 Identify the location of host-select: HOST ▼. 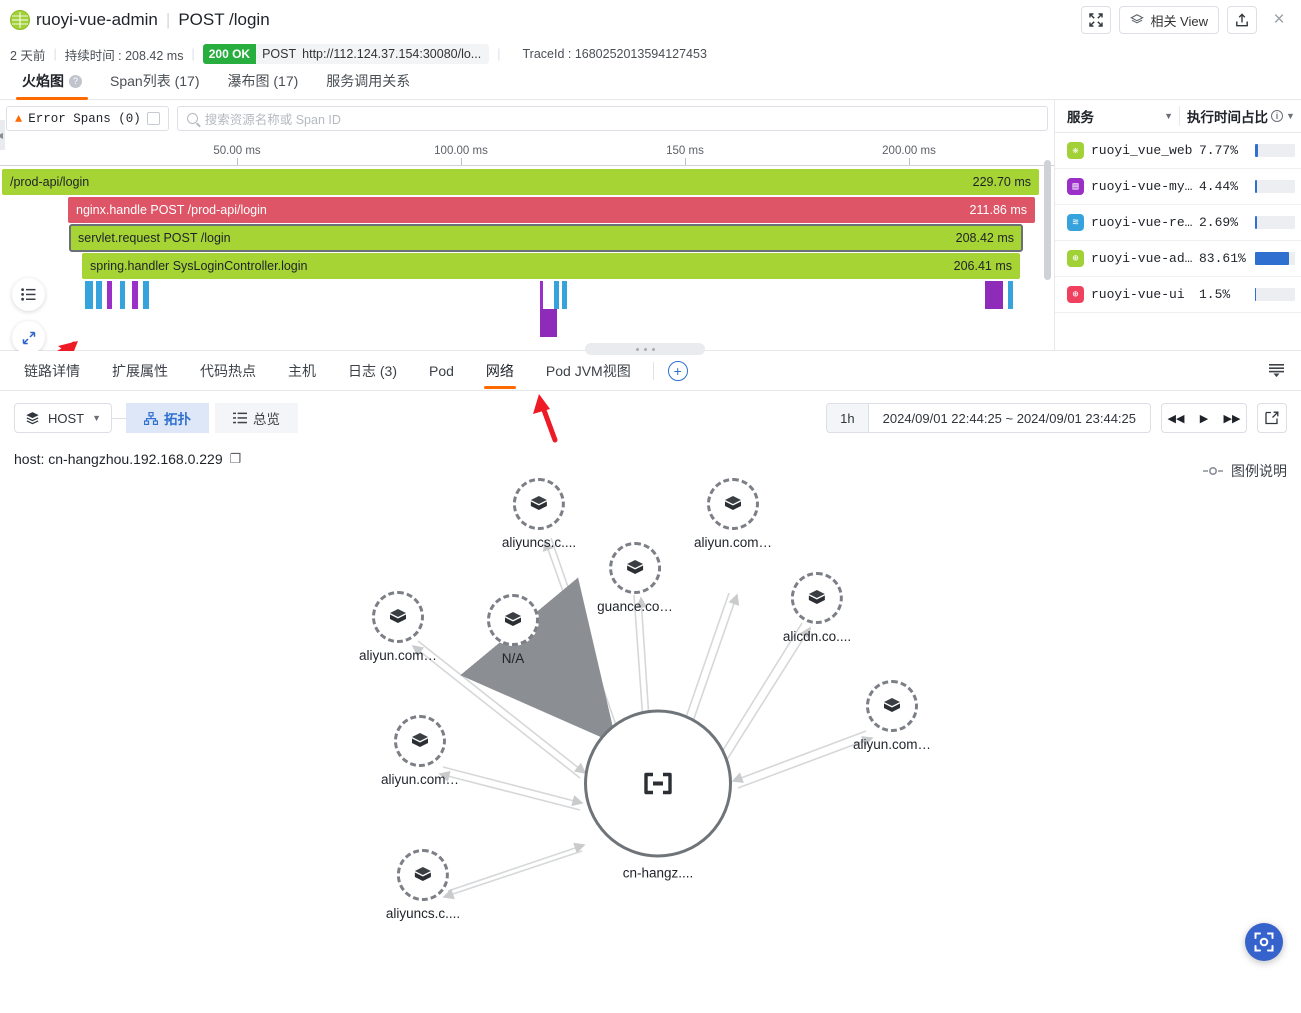
(63, 418).